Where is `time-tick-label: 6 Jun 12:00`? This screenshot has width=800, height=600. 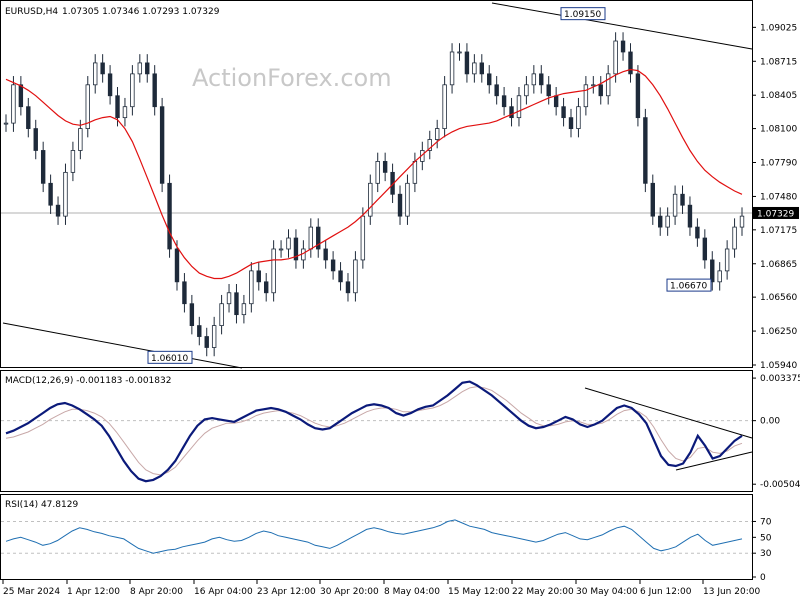 time-tick-label: 6 Jun 12:00 is located at coordinates (666, 592).